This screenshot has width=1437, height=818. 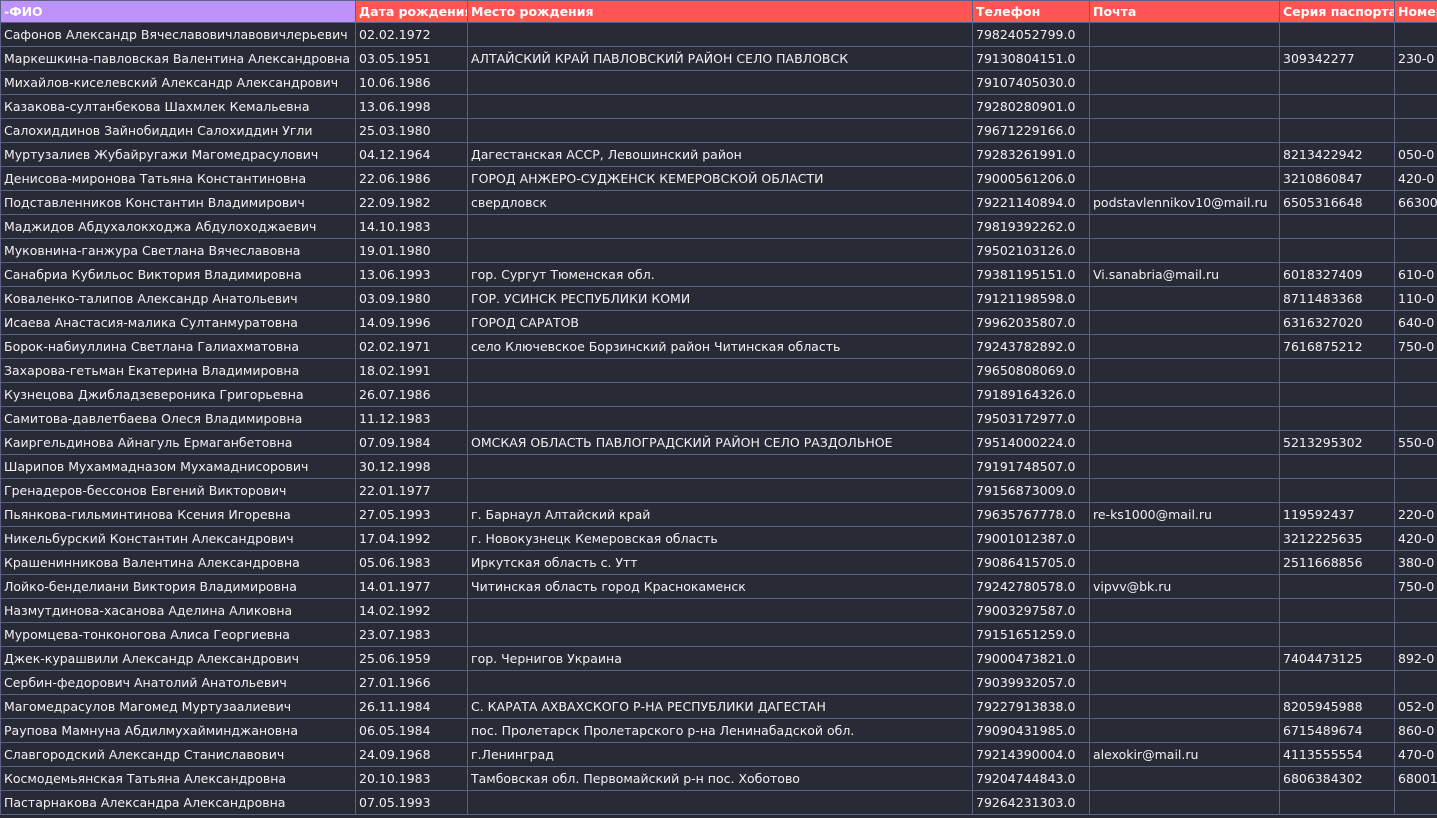 What do you see at coordinates (1031, 706) in the screenshot?
I see `phone-cell: 79227913838.0` at bounding box center [1031, 706].